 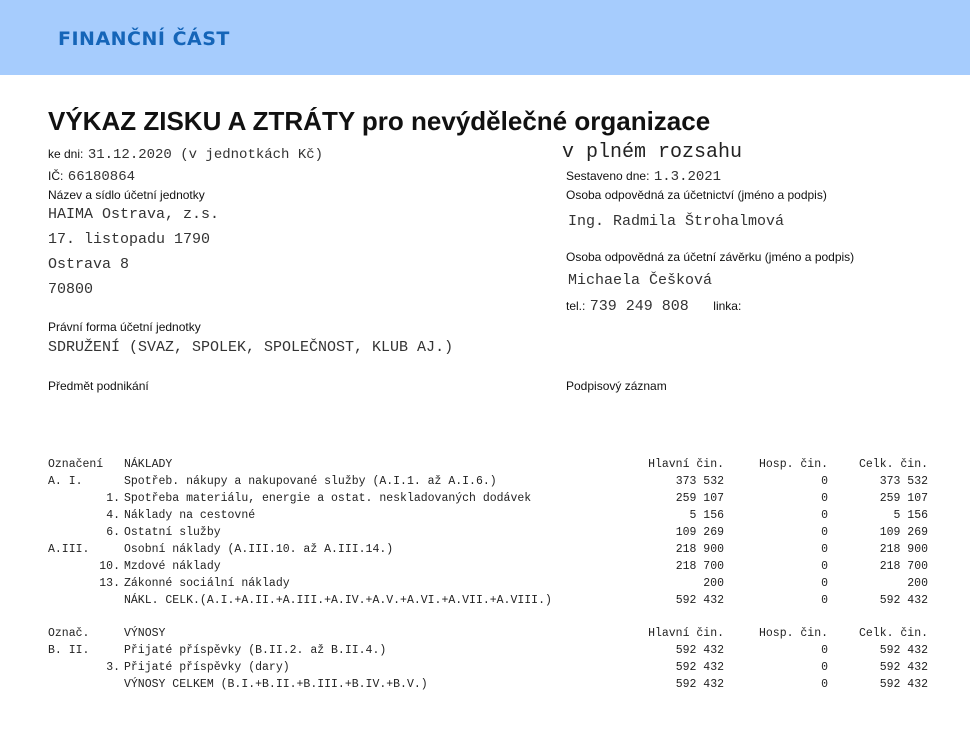 What do you see at coordinates (76, 464) in the screenshot?
I see `col-code-header: Označení` at bounding box center [76, 464].